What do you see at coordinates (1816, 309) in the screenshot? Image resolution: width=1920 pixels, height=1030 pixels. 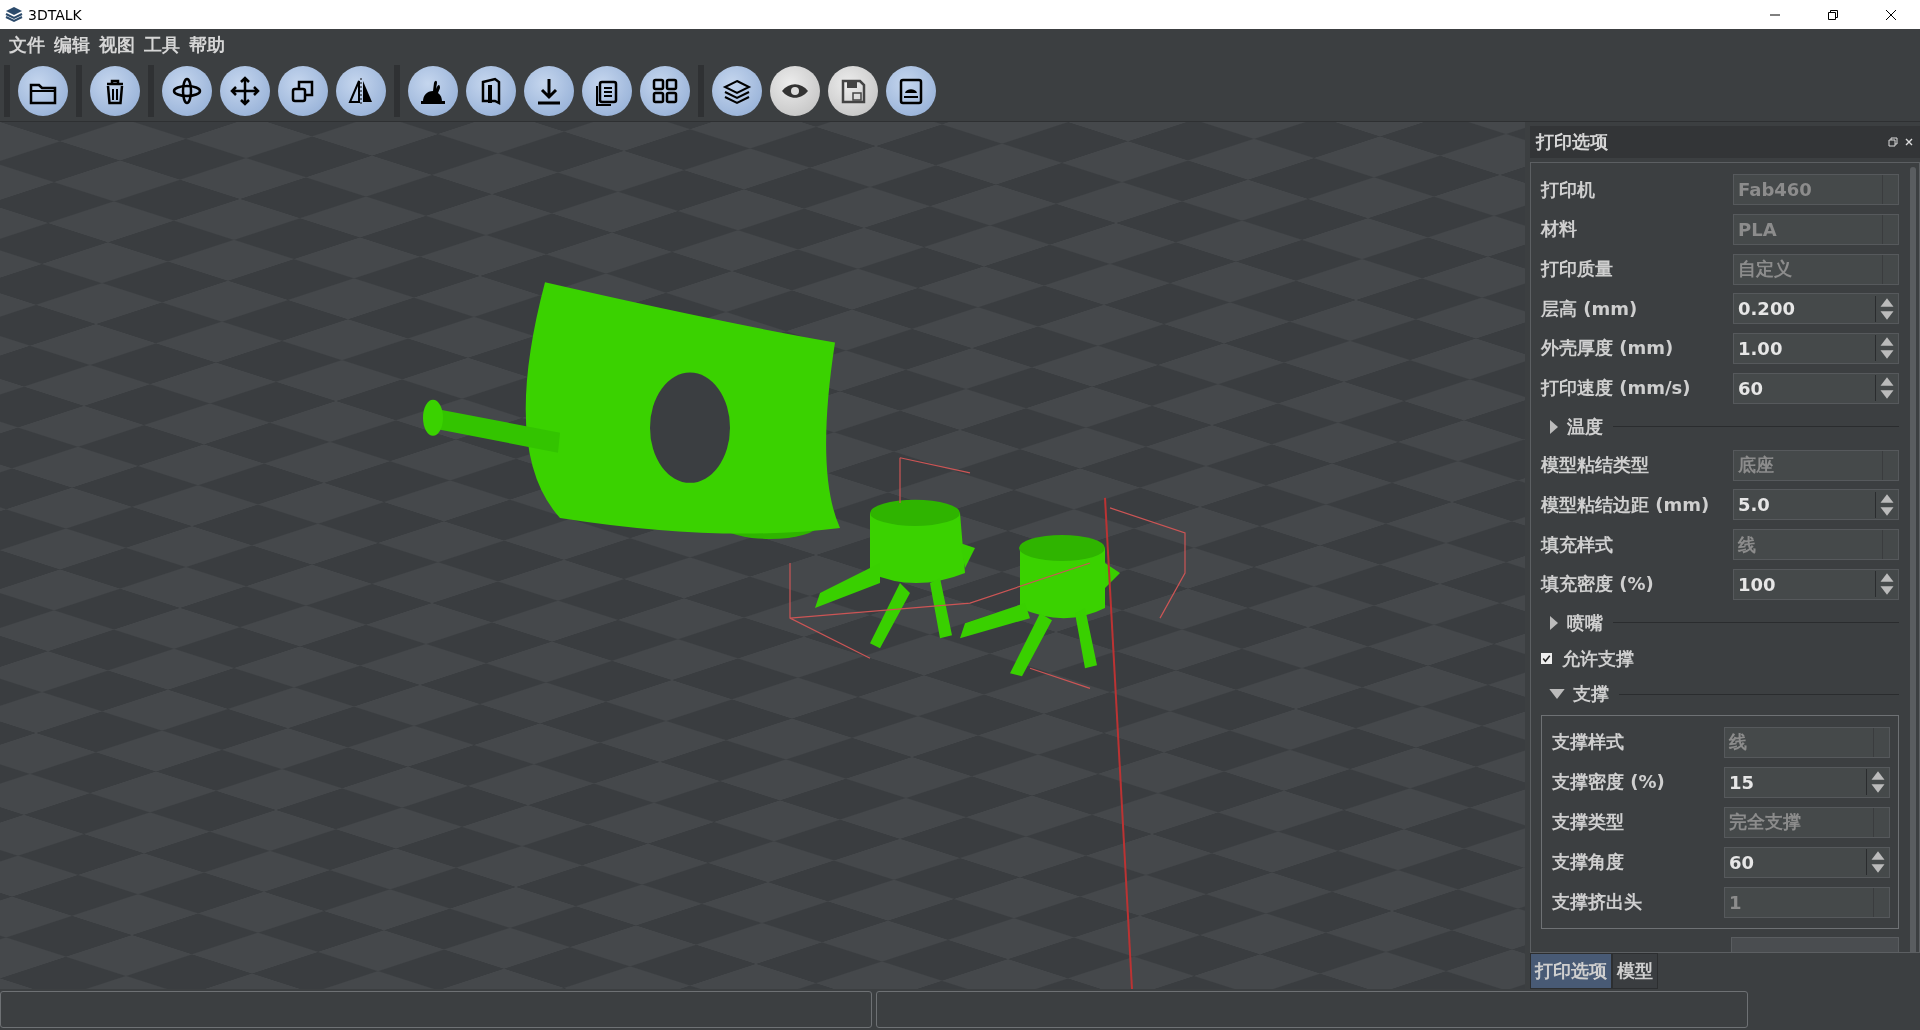 I see `spin-box: 0.200` at bounding box center [1816, 309].